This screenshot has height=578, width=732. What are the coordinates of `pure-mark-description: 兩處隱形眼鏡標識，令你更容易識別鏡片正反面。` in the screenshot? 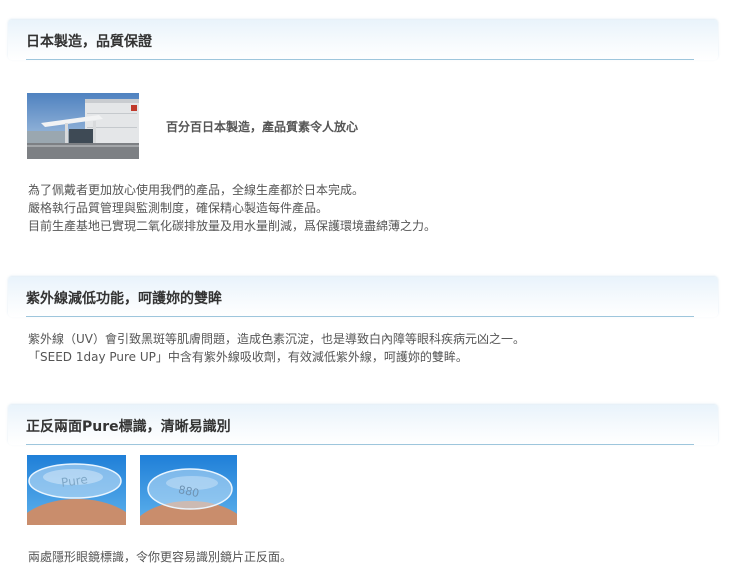 It's located at (160, 557).